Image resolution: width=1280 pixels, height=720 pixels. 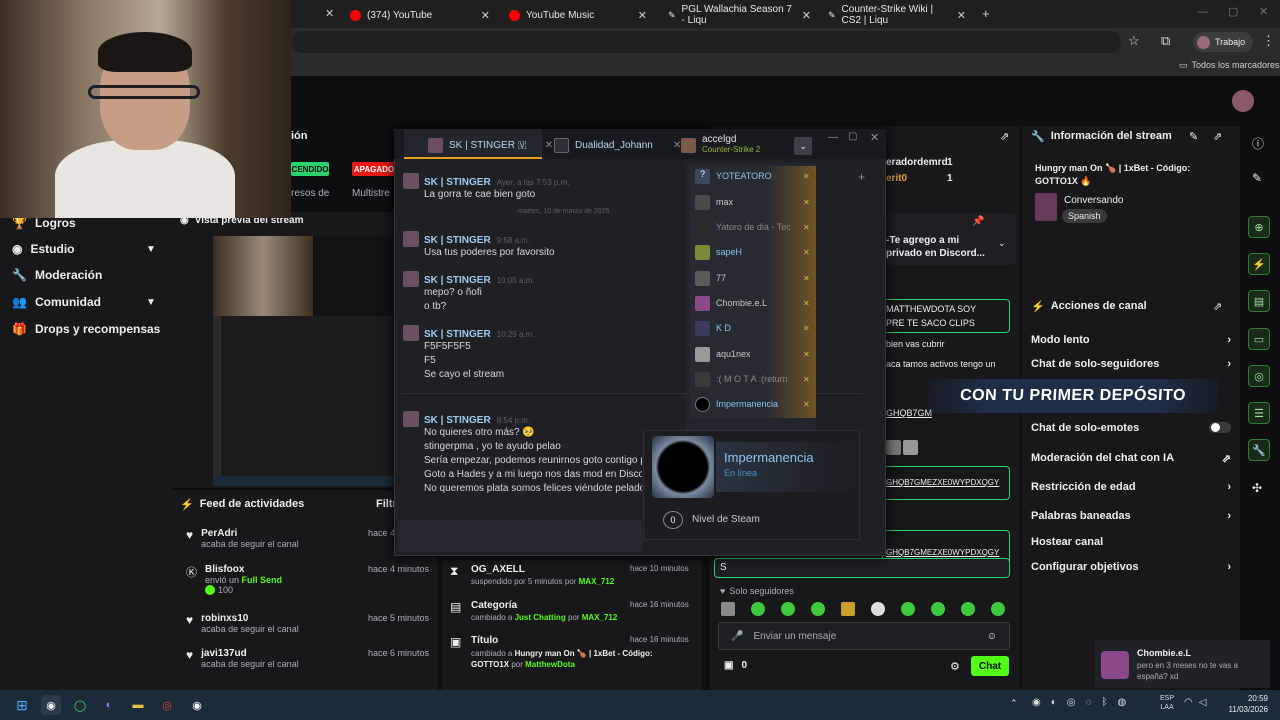 I want to click on profile-avatar, so click(x=683, y=467).